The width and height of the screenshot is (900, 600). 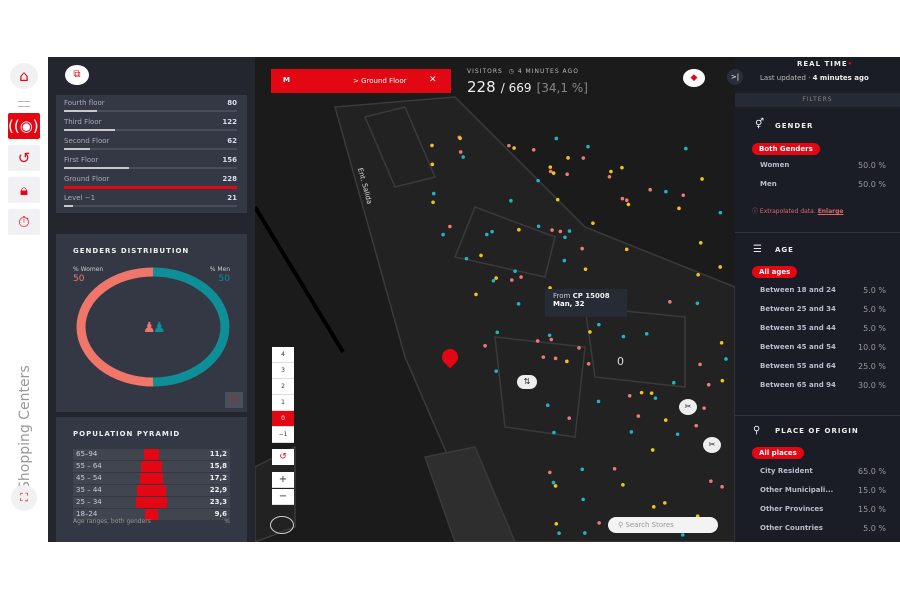 I want to click on enlarge-link: Enlarge, so click(x=831, y=211).